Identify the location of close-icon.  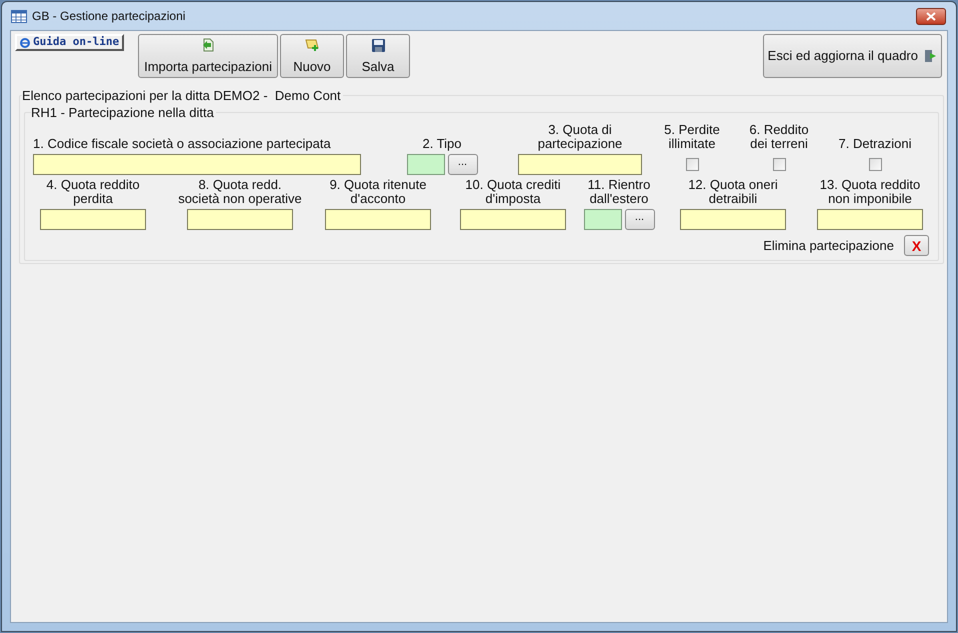
(931, 16).